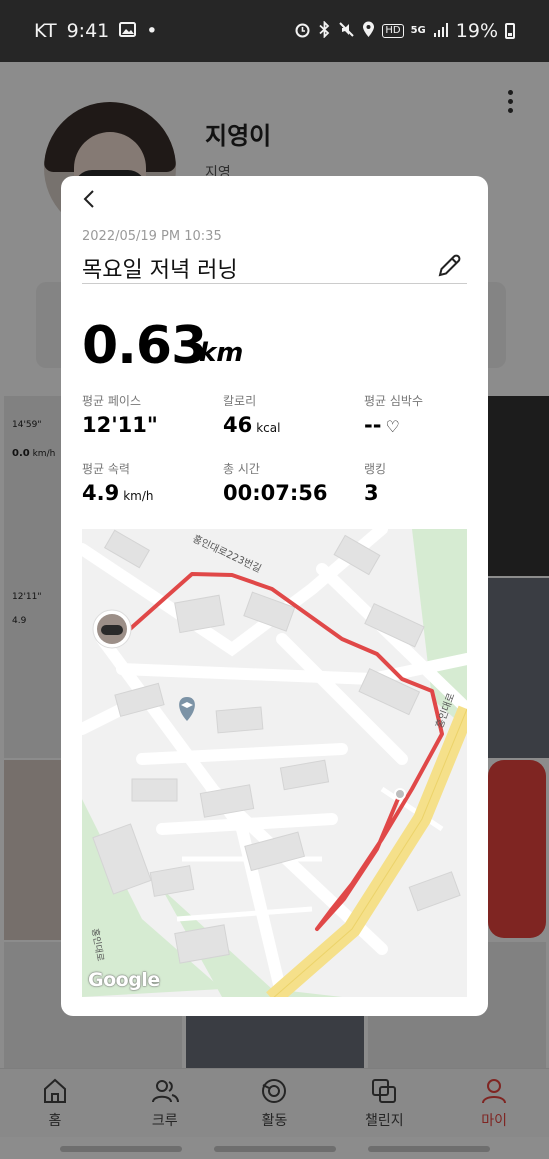 Image resolution: width=549 pixels, height=1159 pixels. What do you see at coordinates (418, 30) in the screenshot?
I see `network-5g-icon: 5G` at bounding box center [418, 30].